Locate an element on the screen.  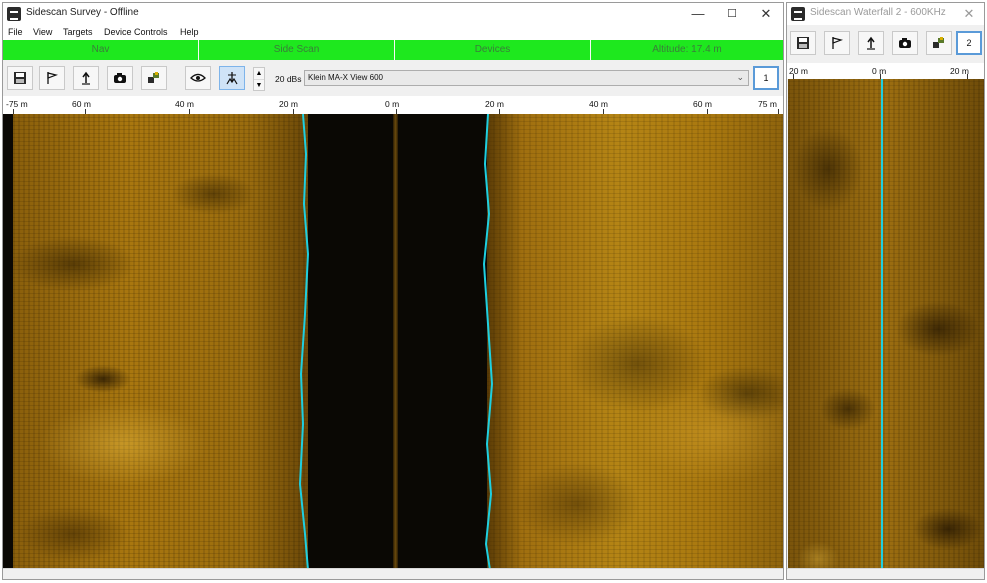
waterfall-close-button: ✕ is located at coordinates (968, 14).